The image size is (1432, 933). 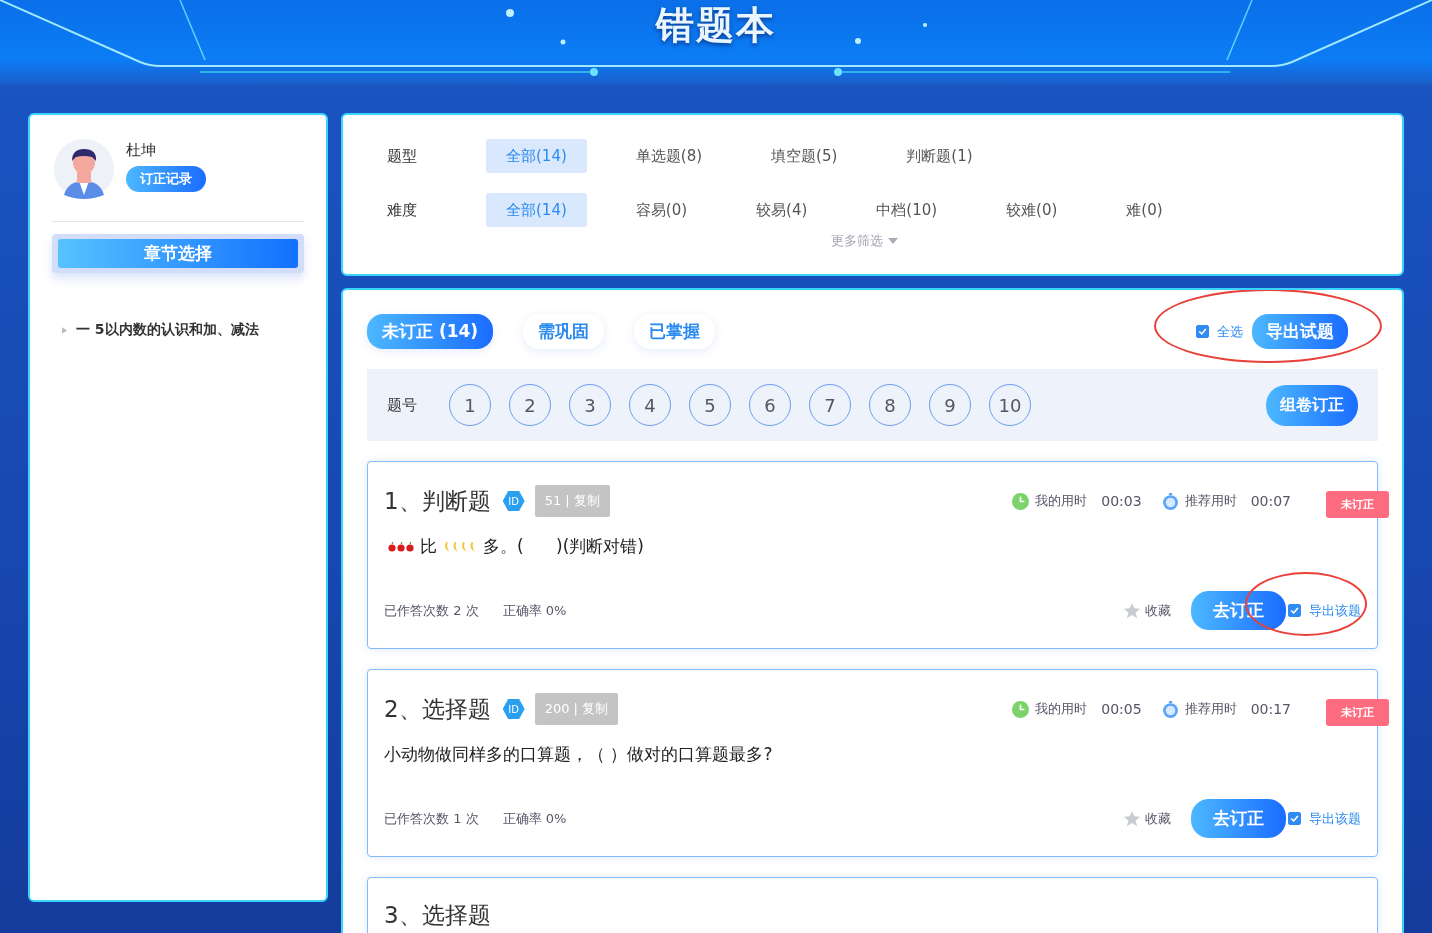 What do you see at coordinates (1032, 210) in the screenshot?
I see `filter-option: 较难(0)` at bounding box center [1032, 210].